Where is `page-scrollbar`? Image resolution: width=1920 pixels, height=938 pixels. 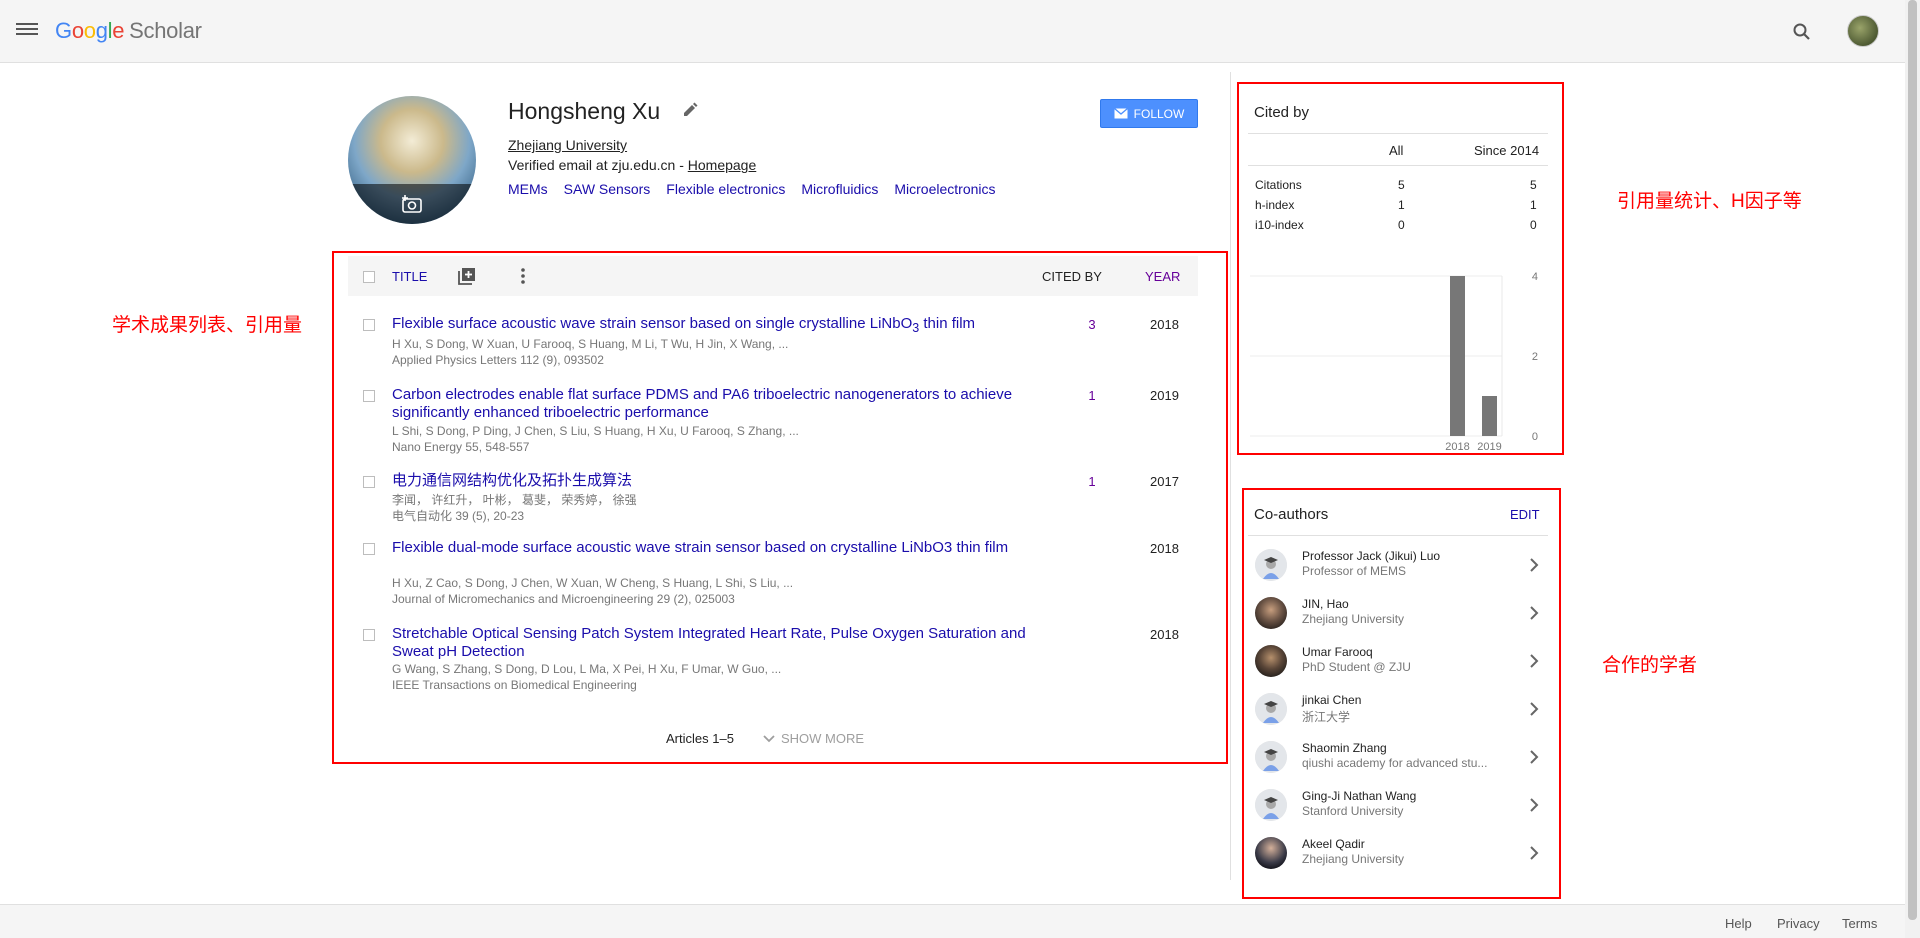 page-scrollbar is located at coordinates (1912, 469).